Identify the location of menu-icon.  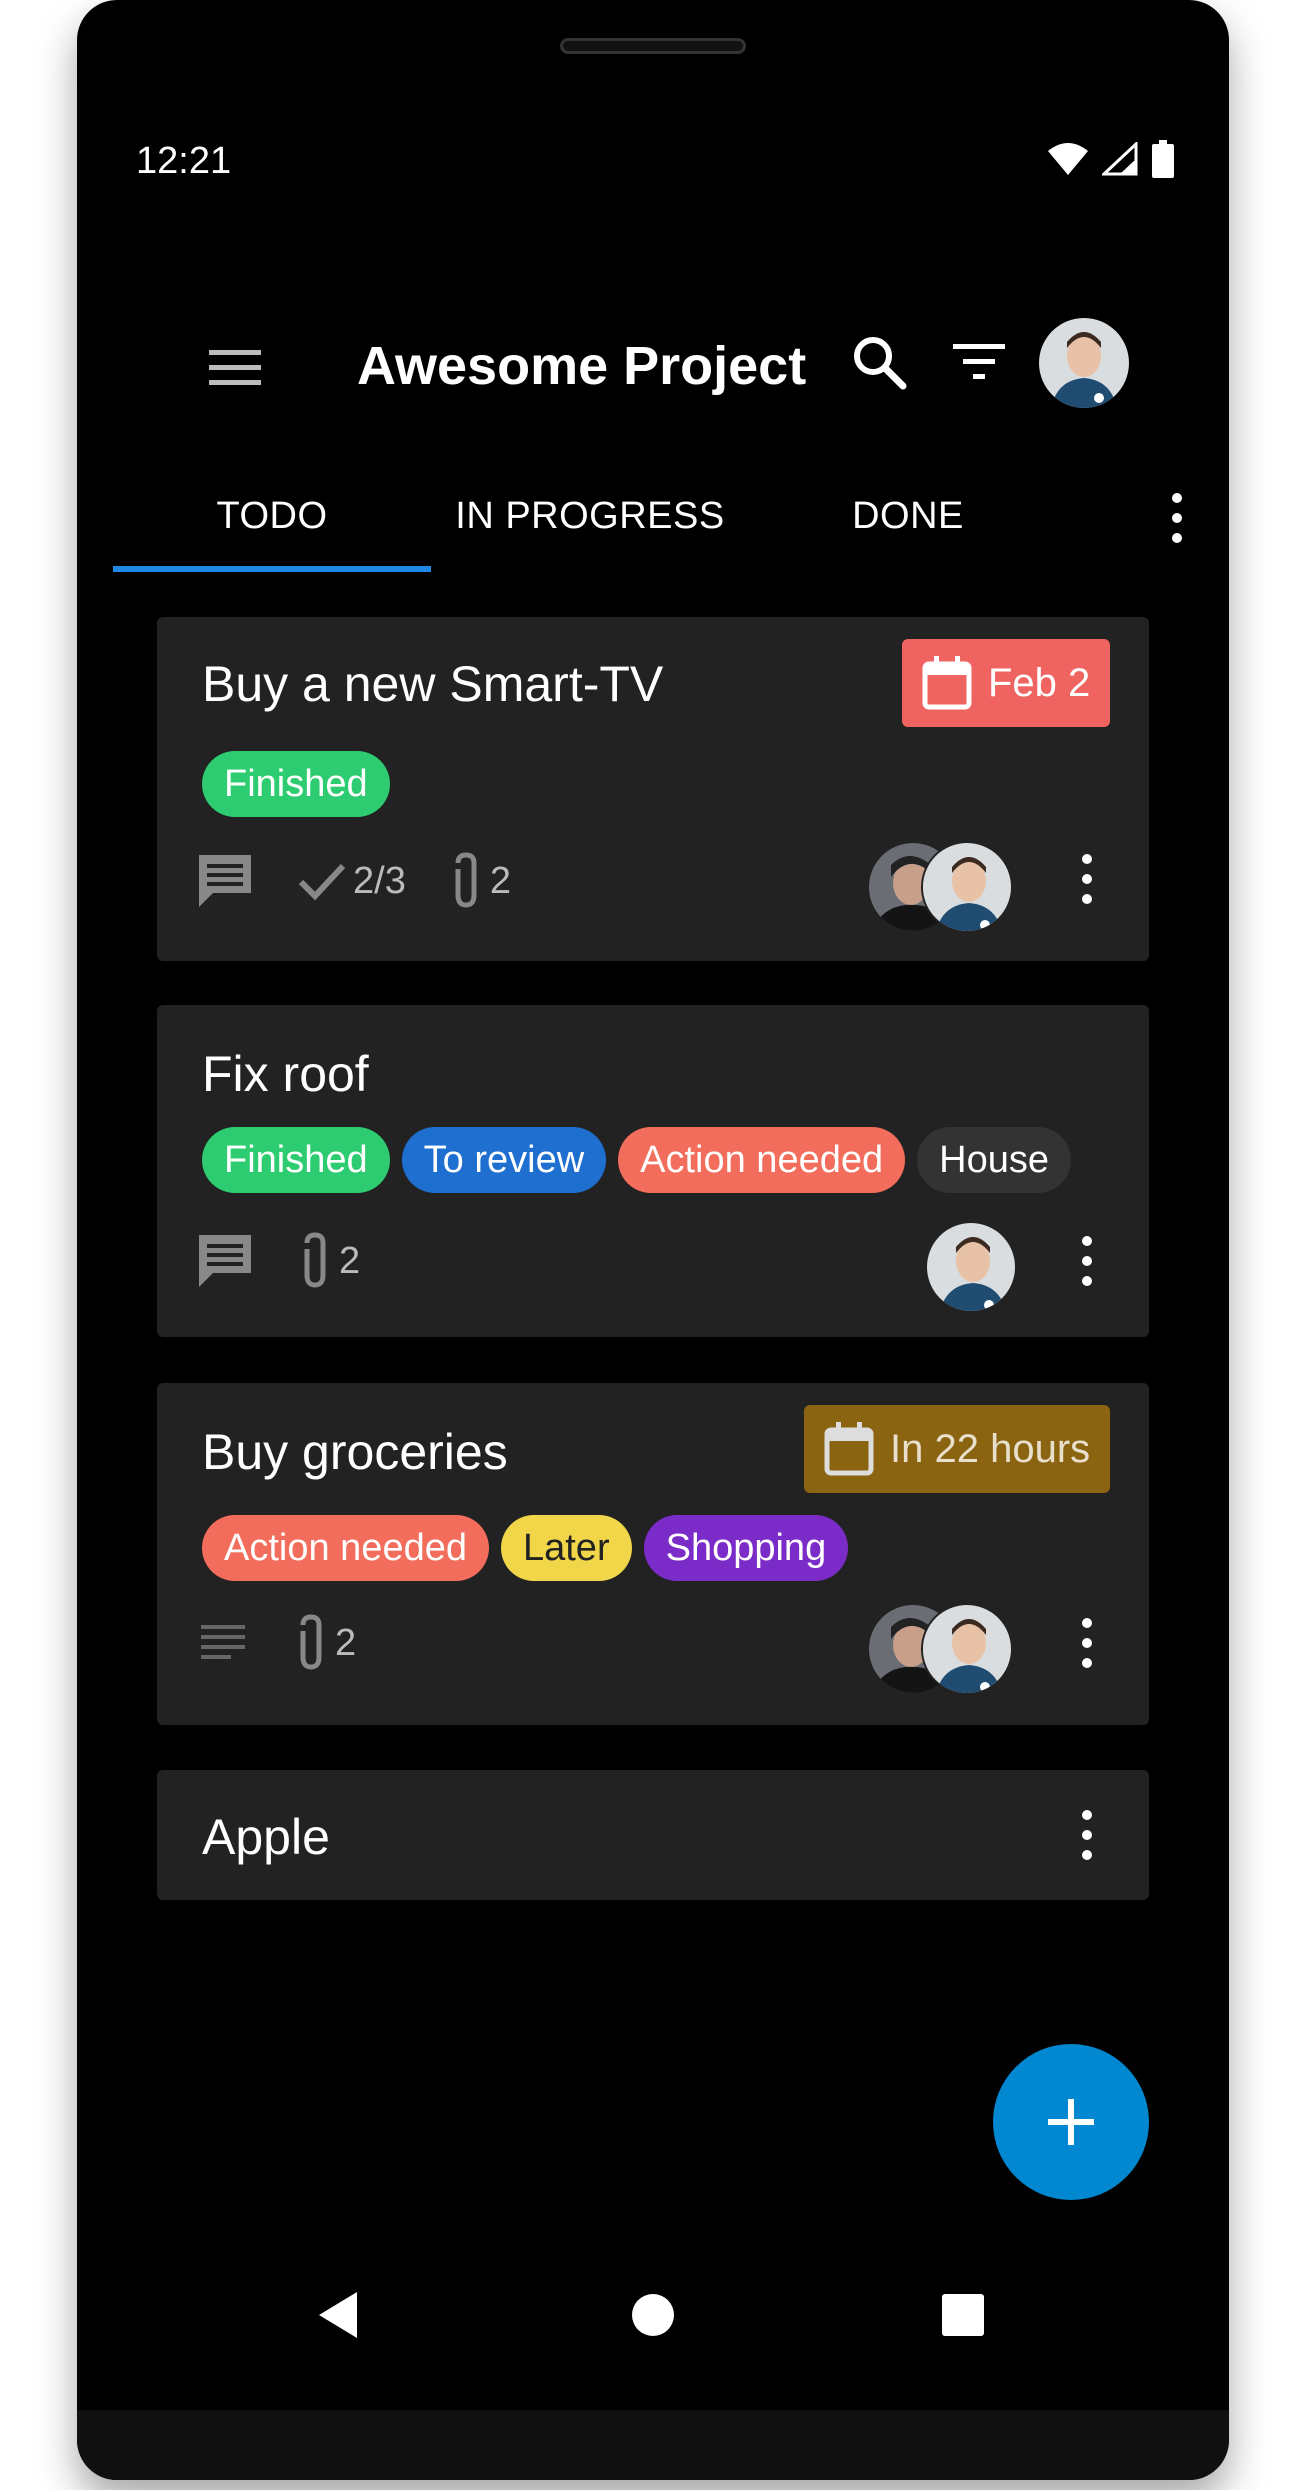
(235, 368).